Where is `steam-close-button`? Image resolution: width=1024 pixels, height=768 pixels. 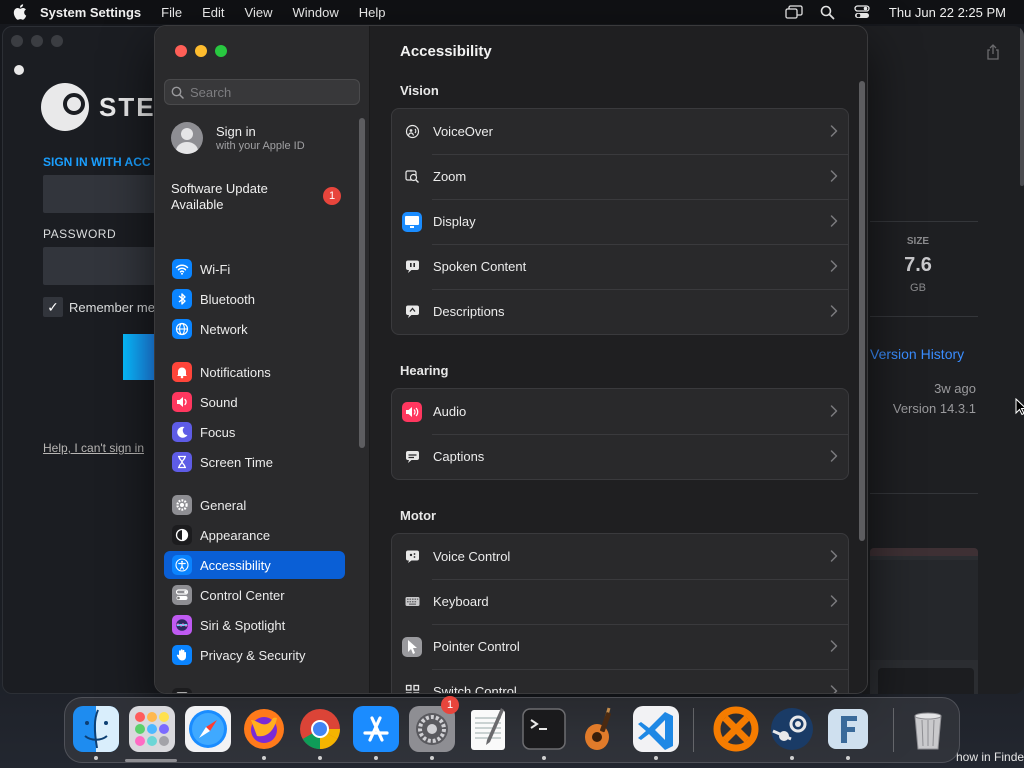 steam-close-button is located at coordinates (17, 41).